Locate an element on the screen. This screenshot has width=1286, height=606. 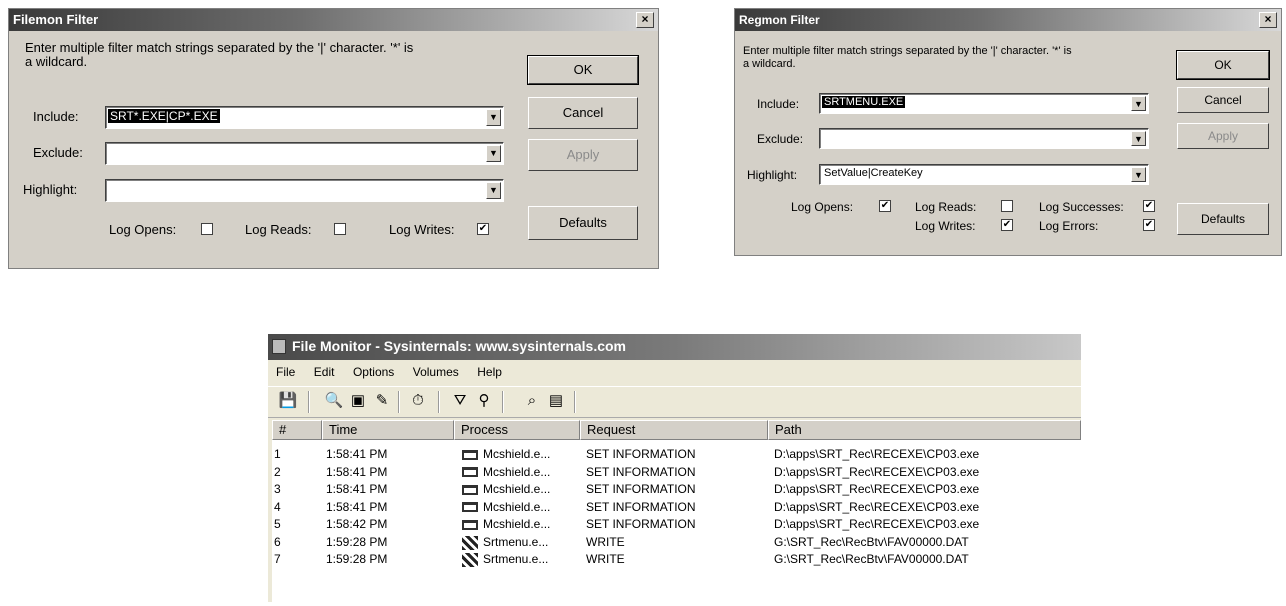
jump-icon: ▤ is located at coordinates (556, 401).